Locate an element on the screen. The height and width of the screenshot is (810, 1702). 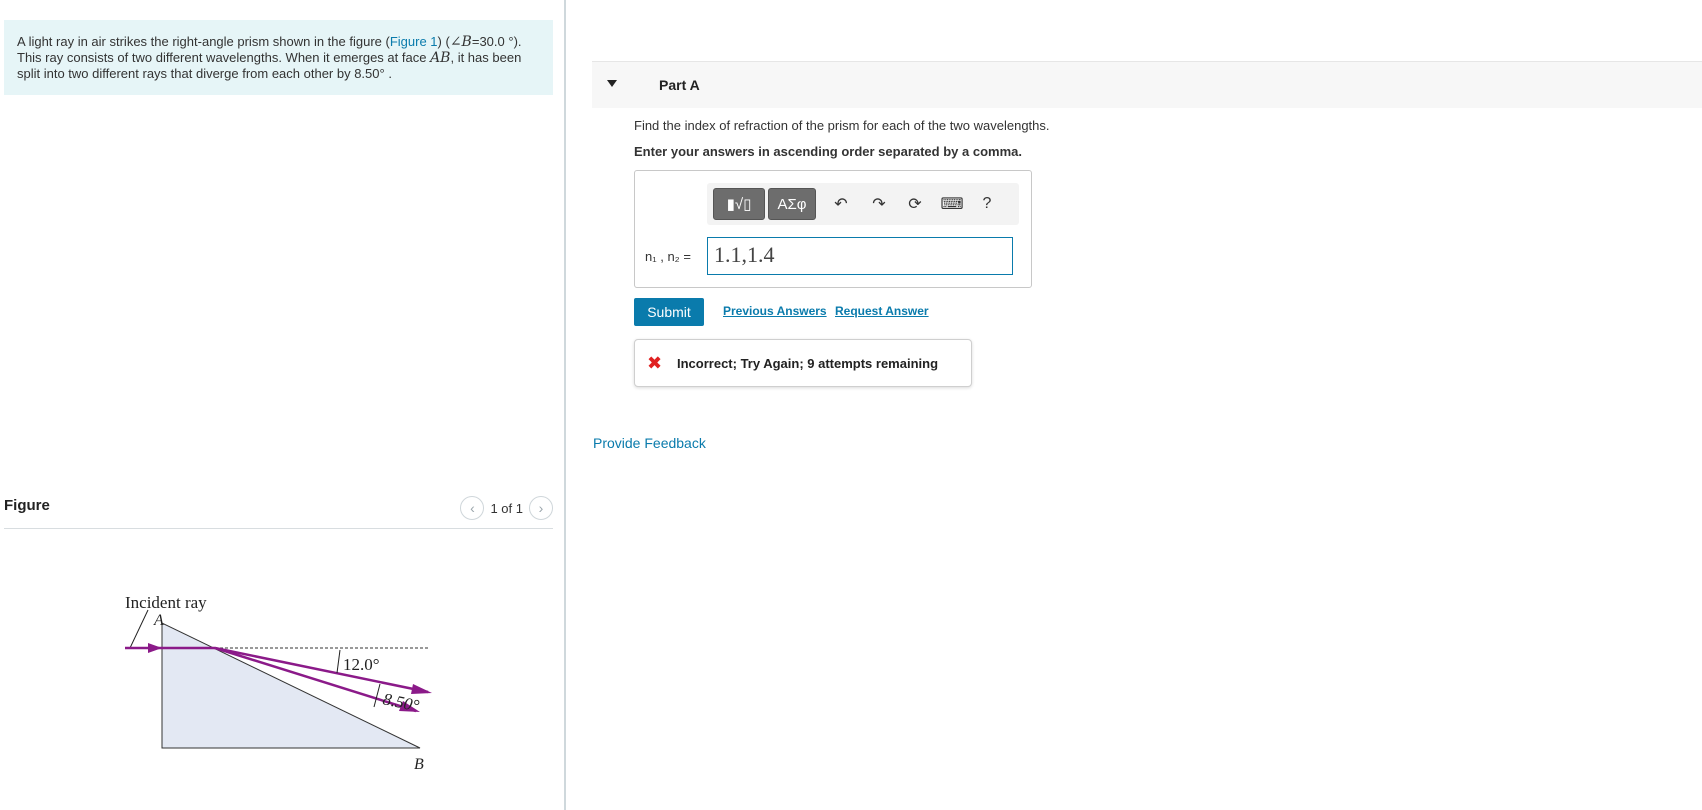
symbols-button: ΑΣφ is located at coordinates (792, 204).